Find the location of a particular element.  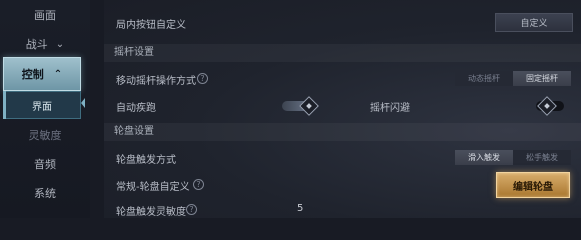

joystick-mode-label: 移动摇杆操作方式 is located at coordinates (156, 81).